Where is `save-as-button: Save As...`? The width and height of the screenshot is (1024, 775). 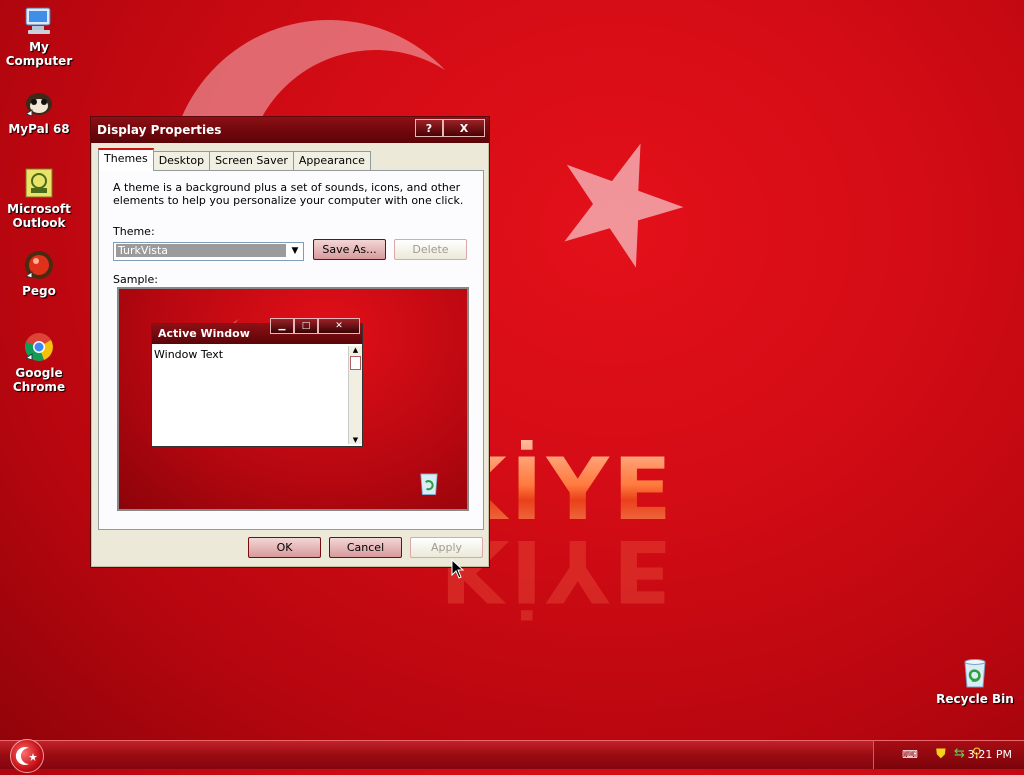 save-as-button: Save As... is located at coordinates (349, 249).